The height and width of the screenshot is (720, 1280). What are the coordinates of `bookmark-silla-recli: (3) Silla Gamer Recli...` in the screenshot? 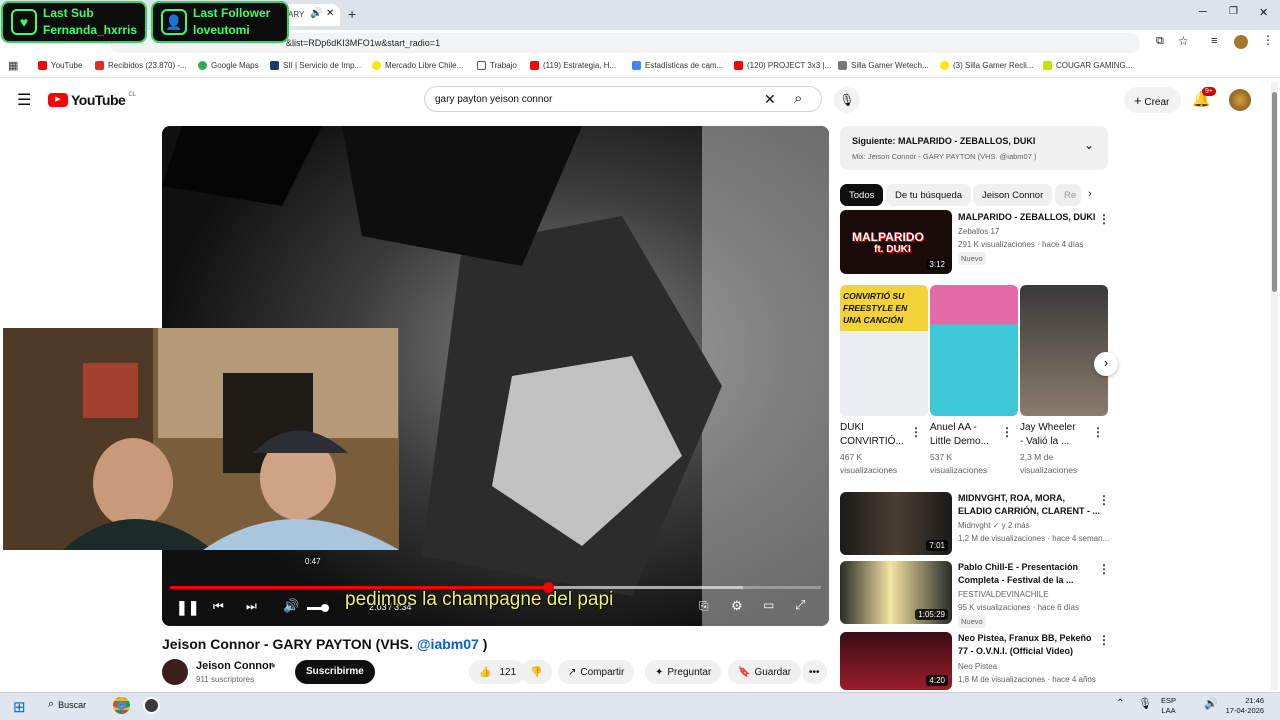 It's located at (986, 65).